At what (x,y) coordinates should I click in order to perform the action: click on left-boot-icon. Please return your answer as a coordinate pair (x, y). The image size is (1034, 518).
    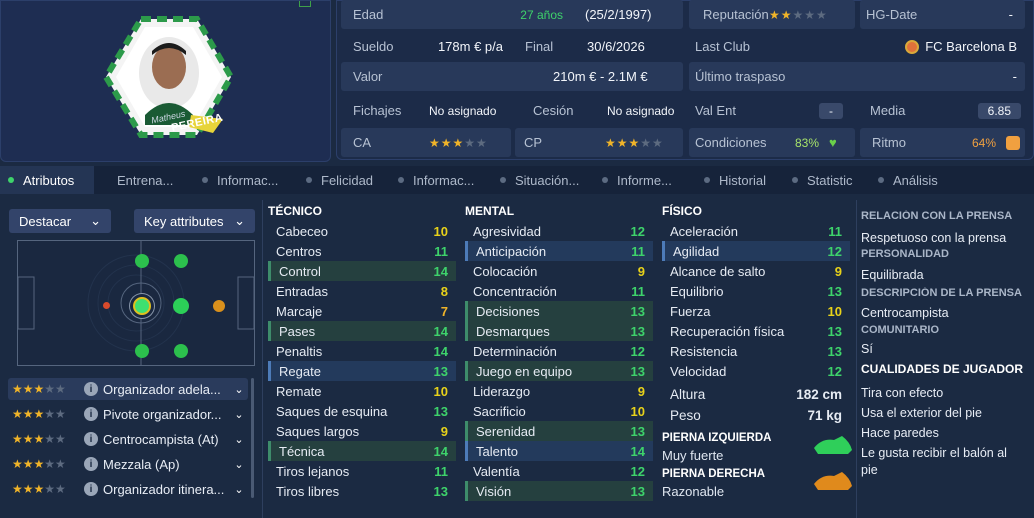
    Looking at the image, I should click on (833, 445).